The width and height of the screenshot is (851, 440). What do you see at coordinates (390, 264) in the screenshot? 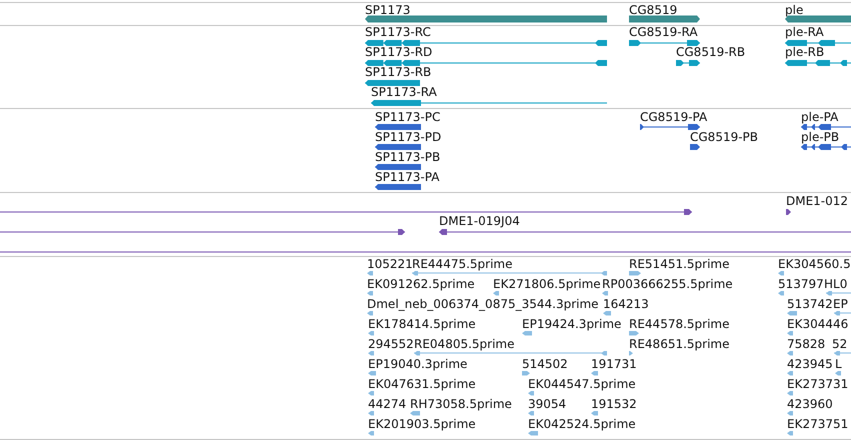
I see `feature-label: 105221` at bounding box center [390, 264].